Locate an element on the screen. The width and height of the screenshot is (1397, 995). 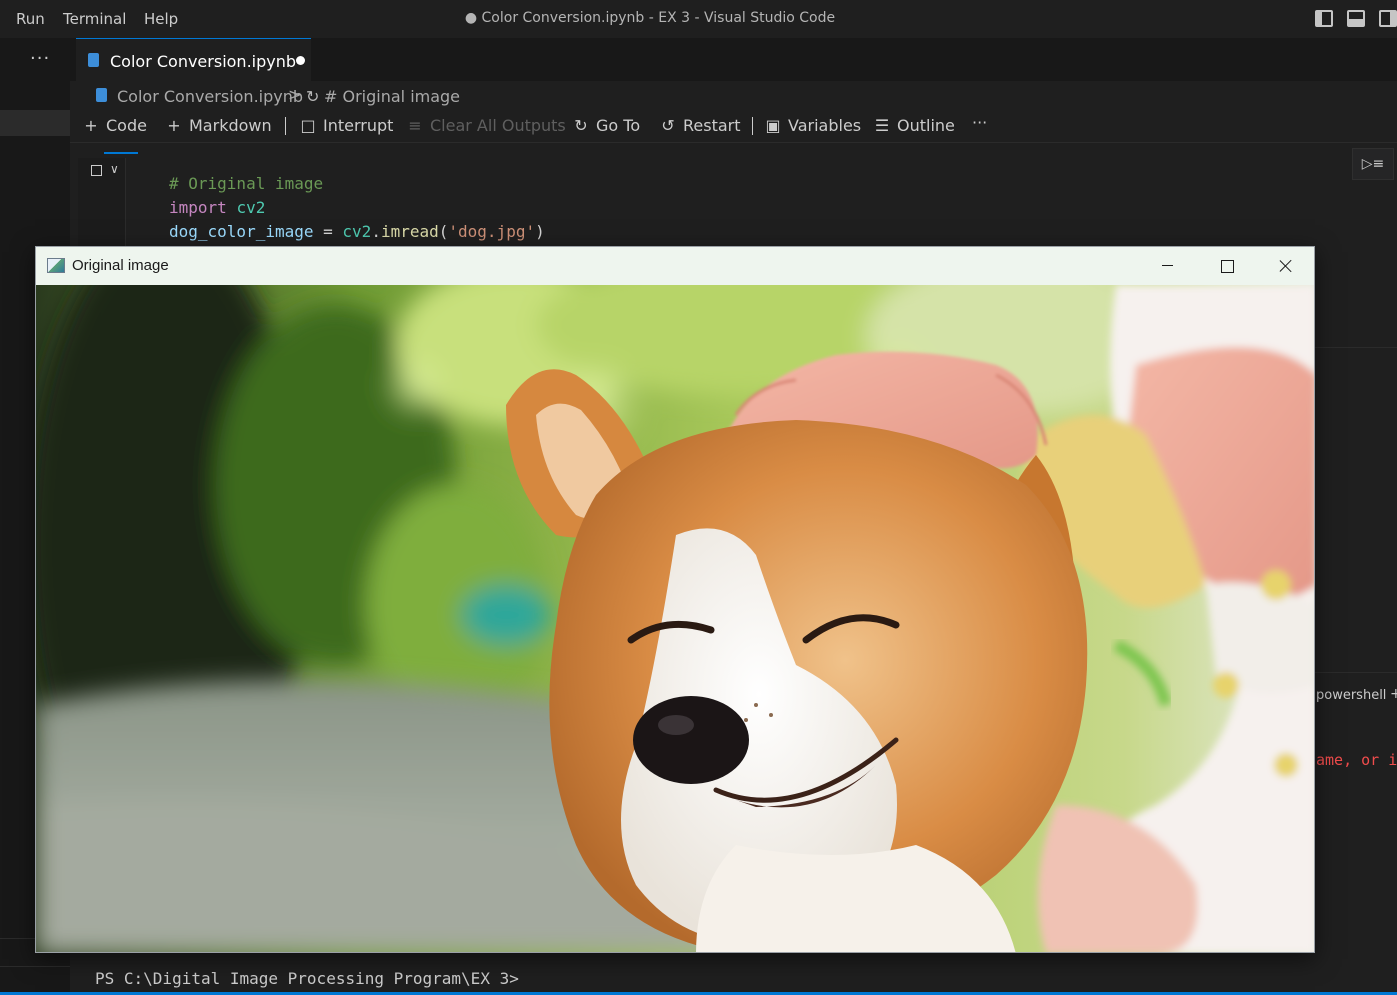
add-code-label: Code is located at coordinates (126, 125).